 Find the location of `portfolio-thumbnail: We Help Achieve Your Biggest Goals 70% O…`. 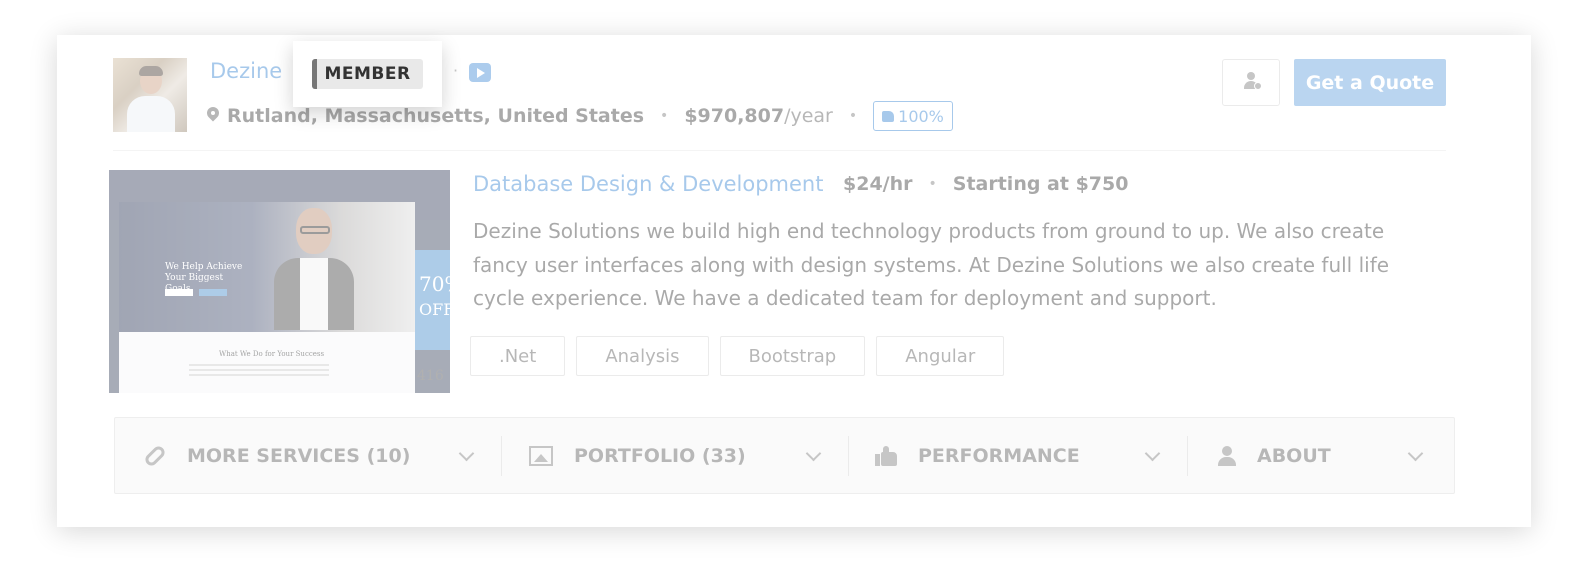

portfolio-thumbnail: We Help Achieve Your Biggest Goals 70% O… is located at coordinates (279, 281).